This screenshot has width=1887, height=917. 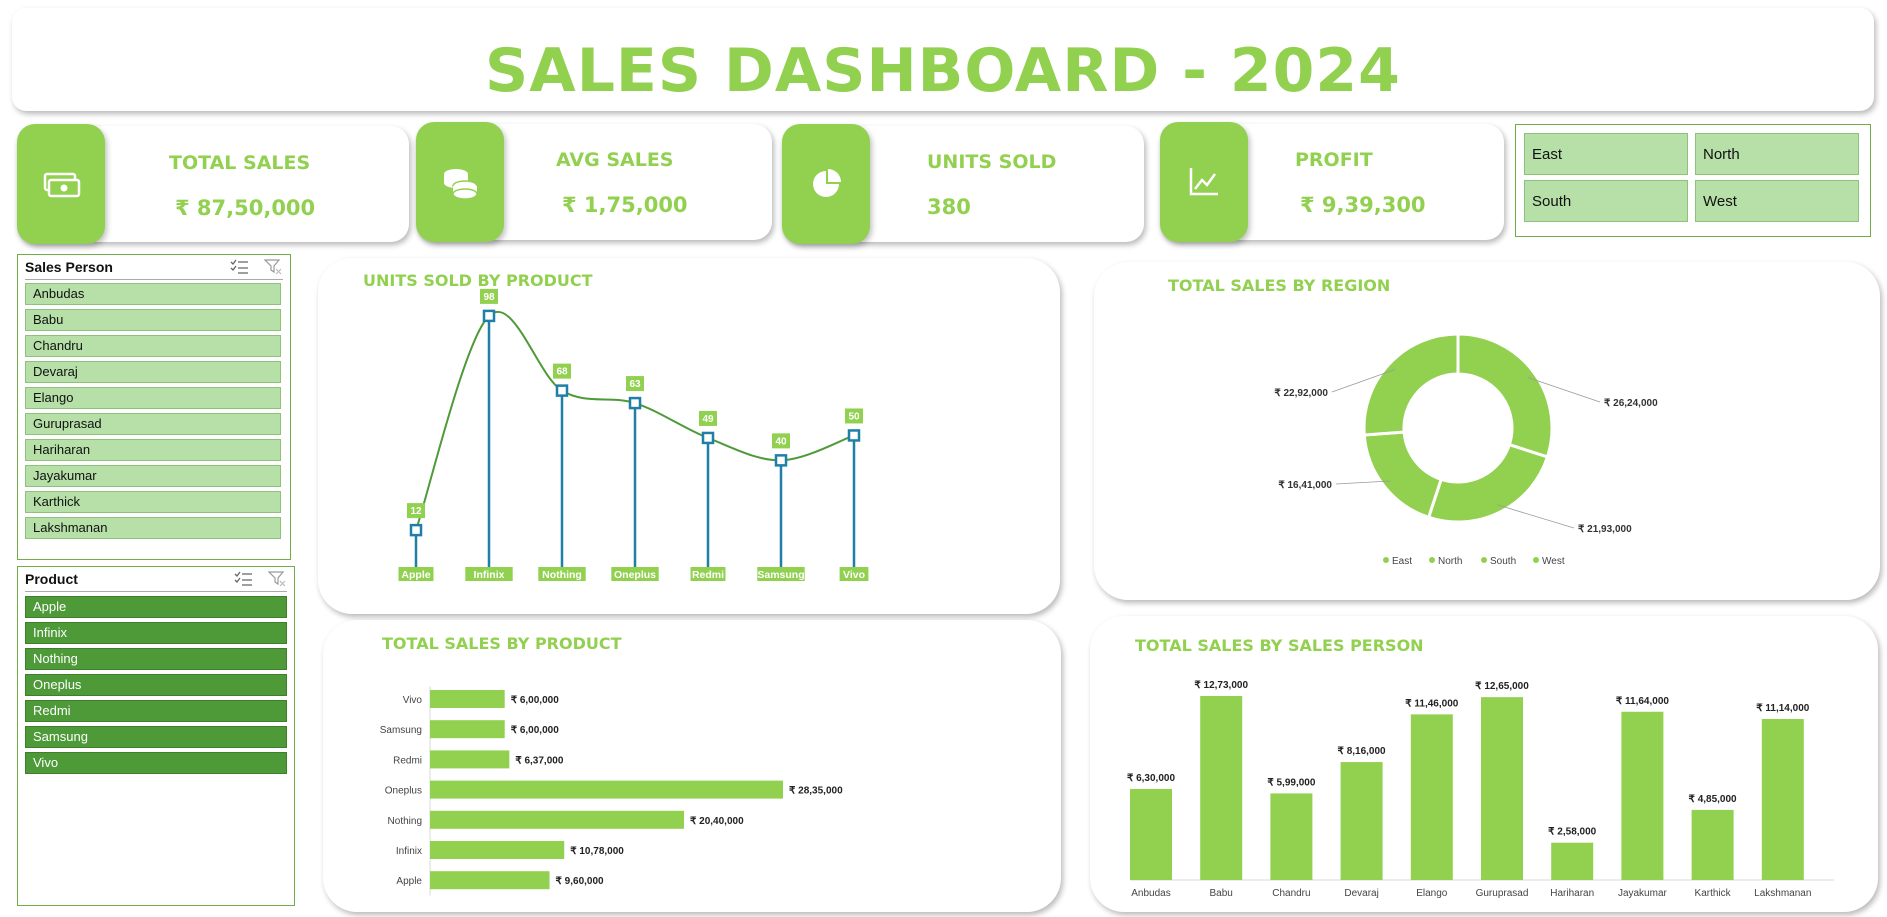 What do you see at coordinates (1777, 154) in the screenshot?
I see `region-slicer-item: North` at bounding box center [1777, 154].